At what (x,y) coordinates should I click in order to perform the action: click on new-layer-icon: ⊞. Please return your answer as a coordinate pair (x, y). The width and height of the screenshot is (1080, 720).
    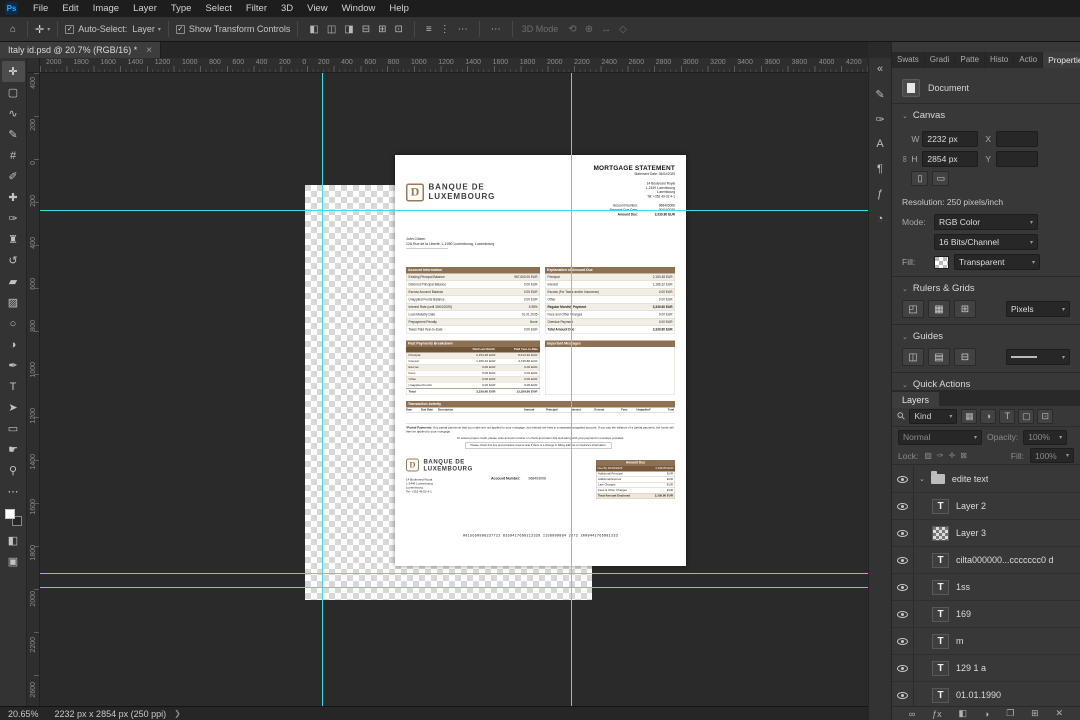
    Looking at the image, I should click on (1035, 713).